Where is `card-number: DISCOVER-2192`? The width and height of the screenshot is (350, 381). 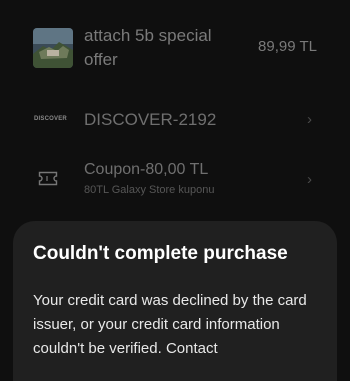
card-number: DISCOVER-2192 is located at coordinates (150, 119).